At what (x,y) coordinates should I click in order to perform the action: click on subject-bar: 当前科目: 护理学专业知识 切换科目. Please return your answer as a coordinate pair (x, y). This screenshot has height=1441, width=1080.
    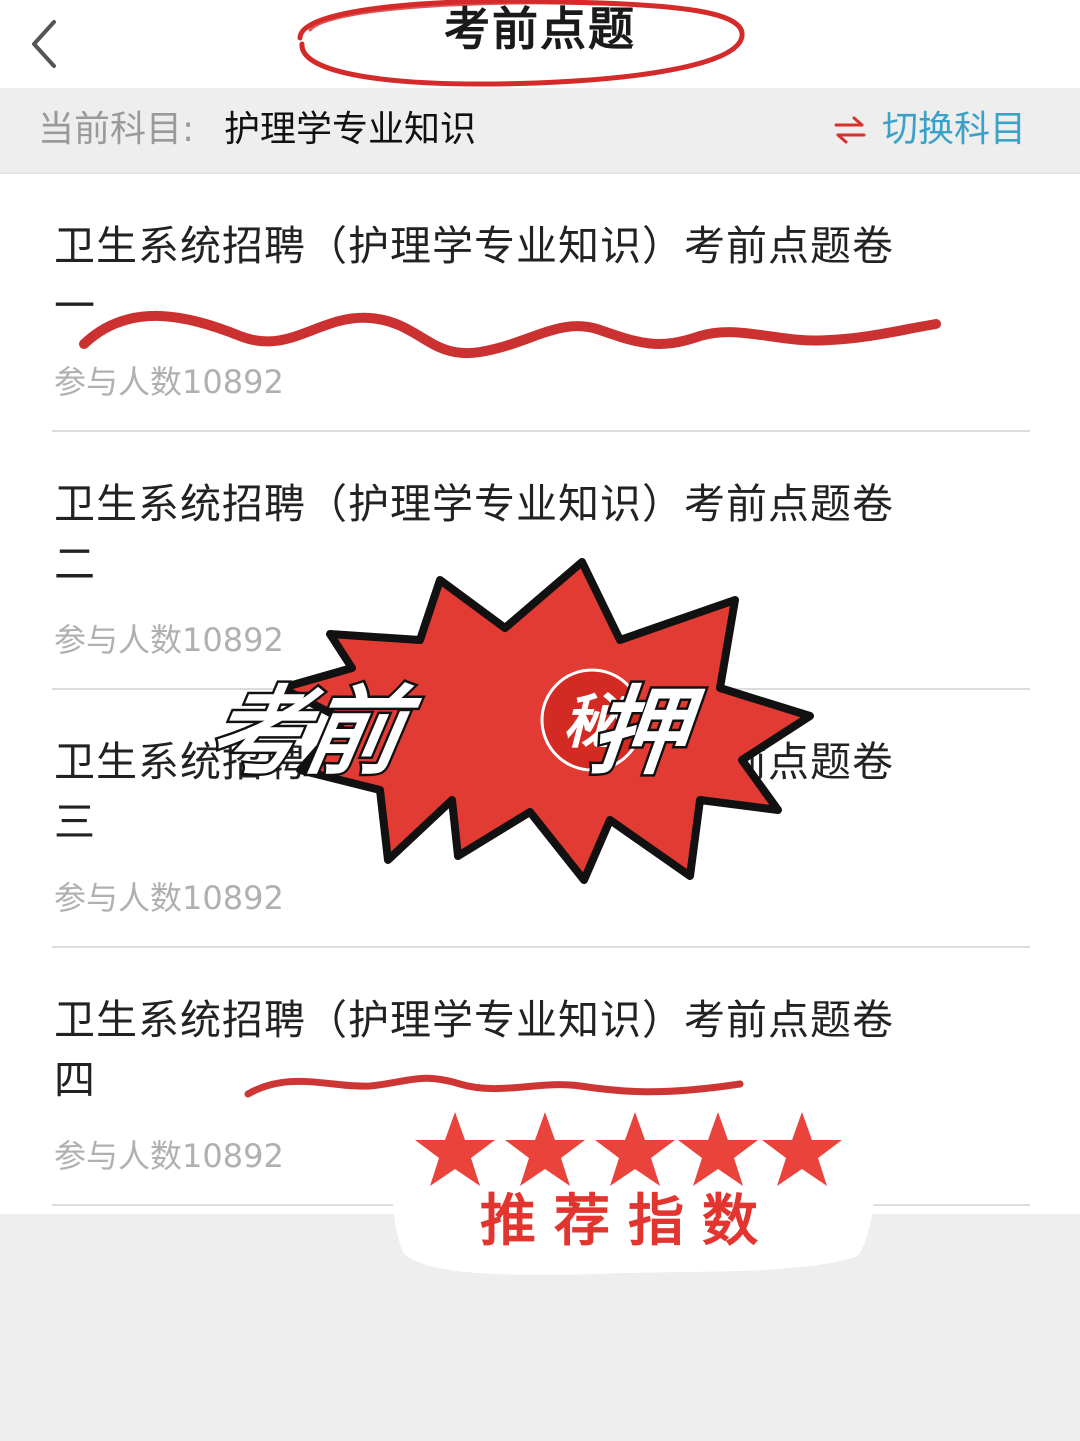
    Looking at the image, I should click on (540, 131).